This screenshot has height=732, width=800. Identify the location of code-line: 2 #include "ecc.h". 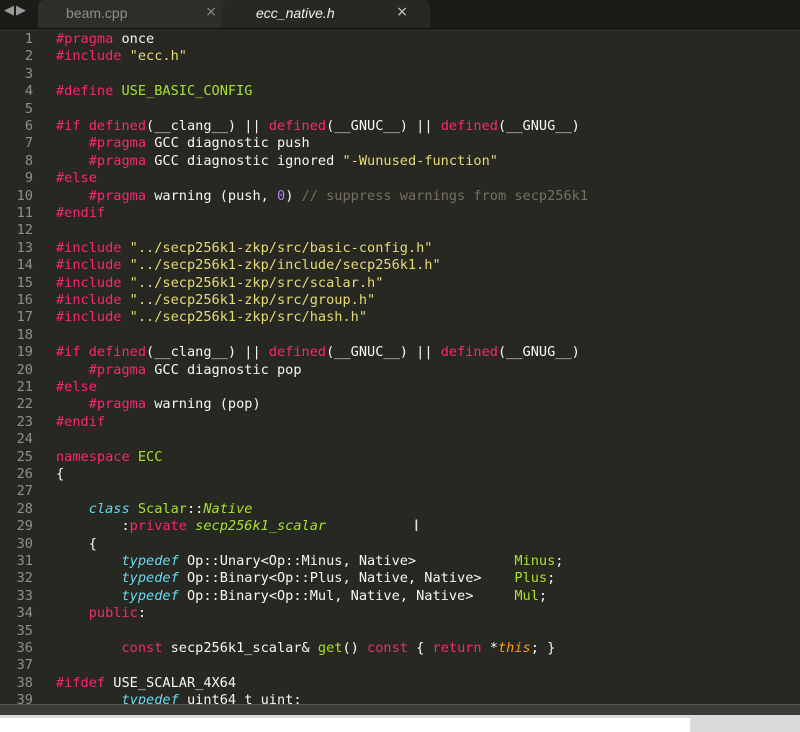
(400, 56).